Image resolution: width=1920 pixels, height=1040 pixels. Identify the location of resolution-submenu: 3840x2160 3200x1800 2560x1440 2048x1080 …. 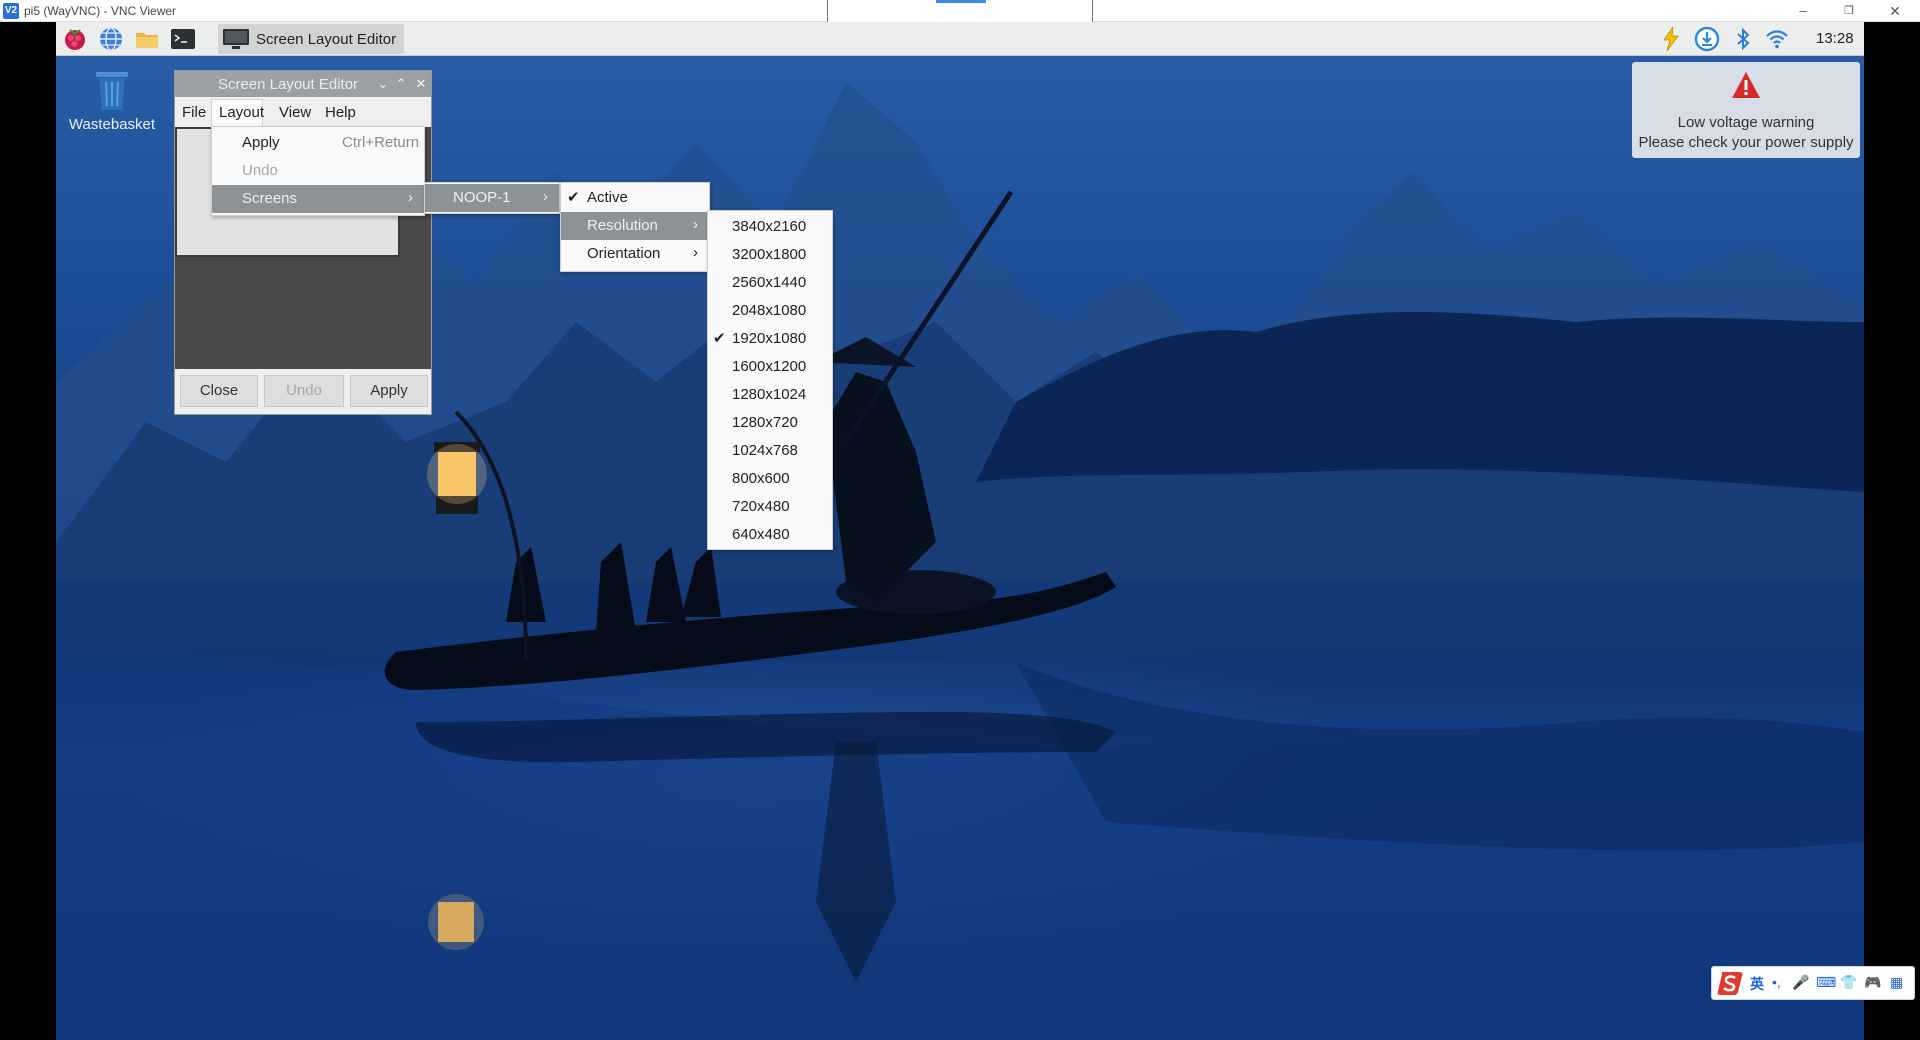
(770, 380).